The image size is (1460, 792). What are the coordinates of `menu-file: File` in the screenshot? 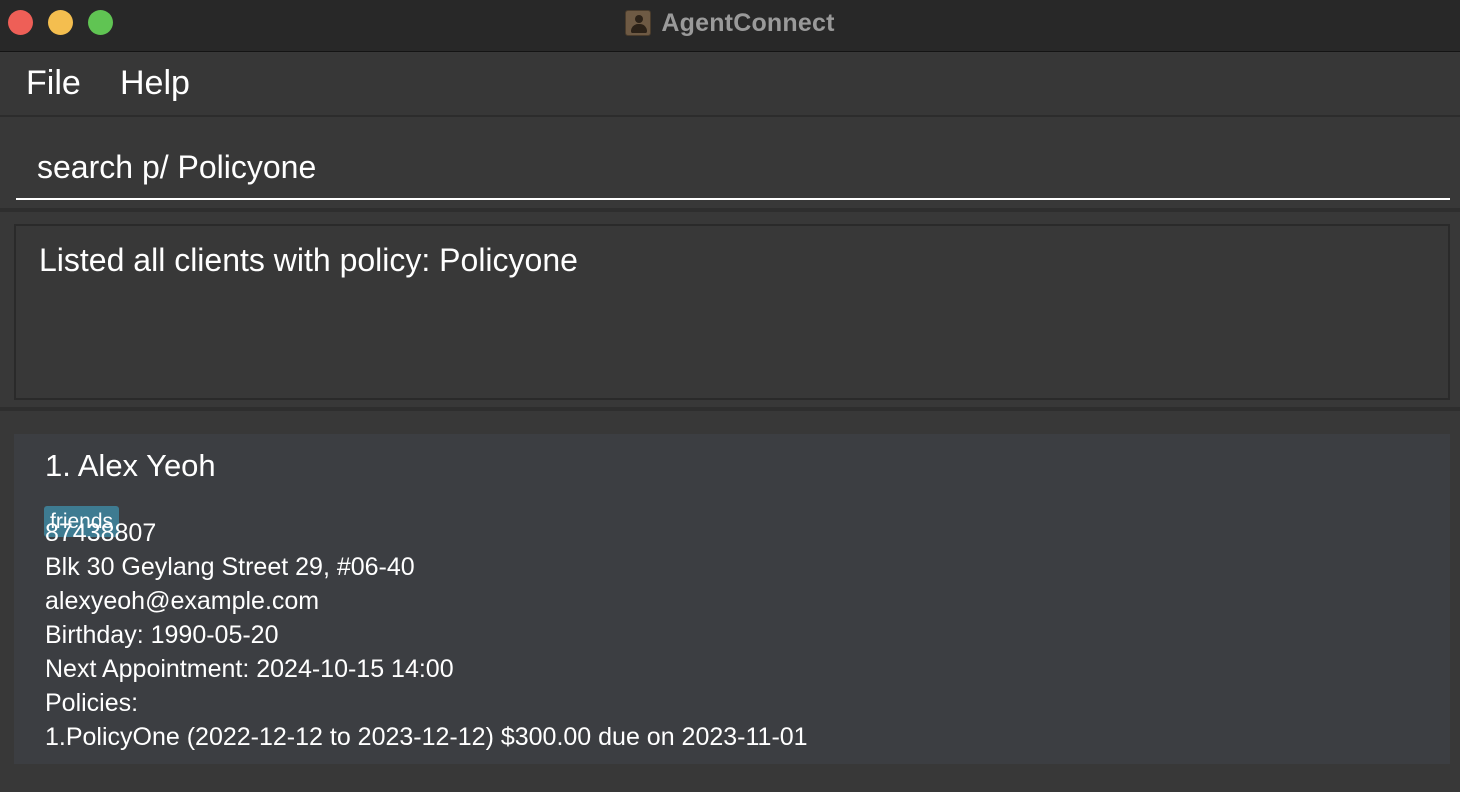 It's located at (53, 83).